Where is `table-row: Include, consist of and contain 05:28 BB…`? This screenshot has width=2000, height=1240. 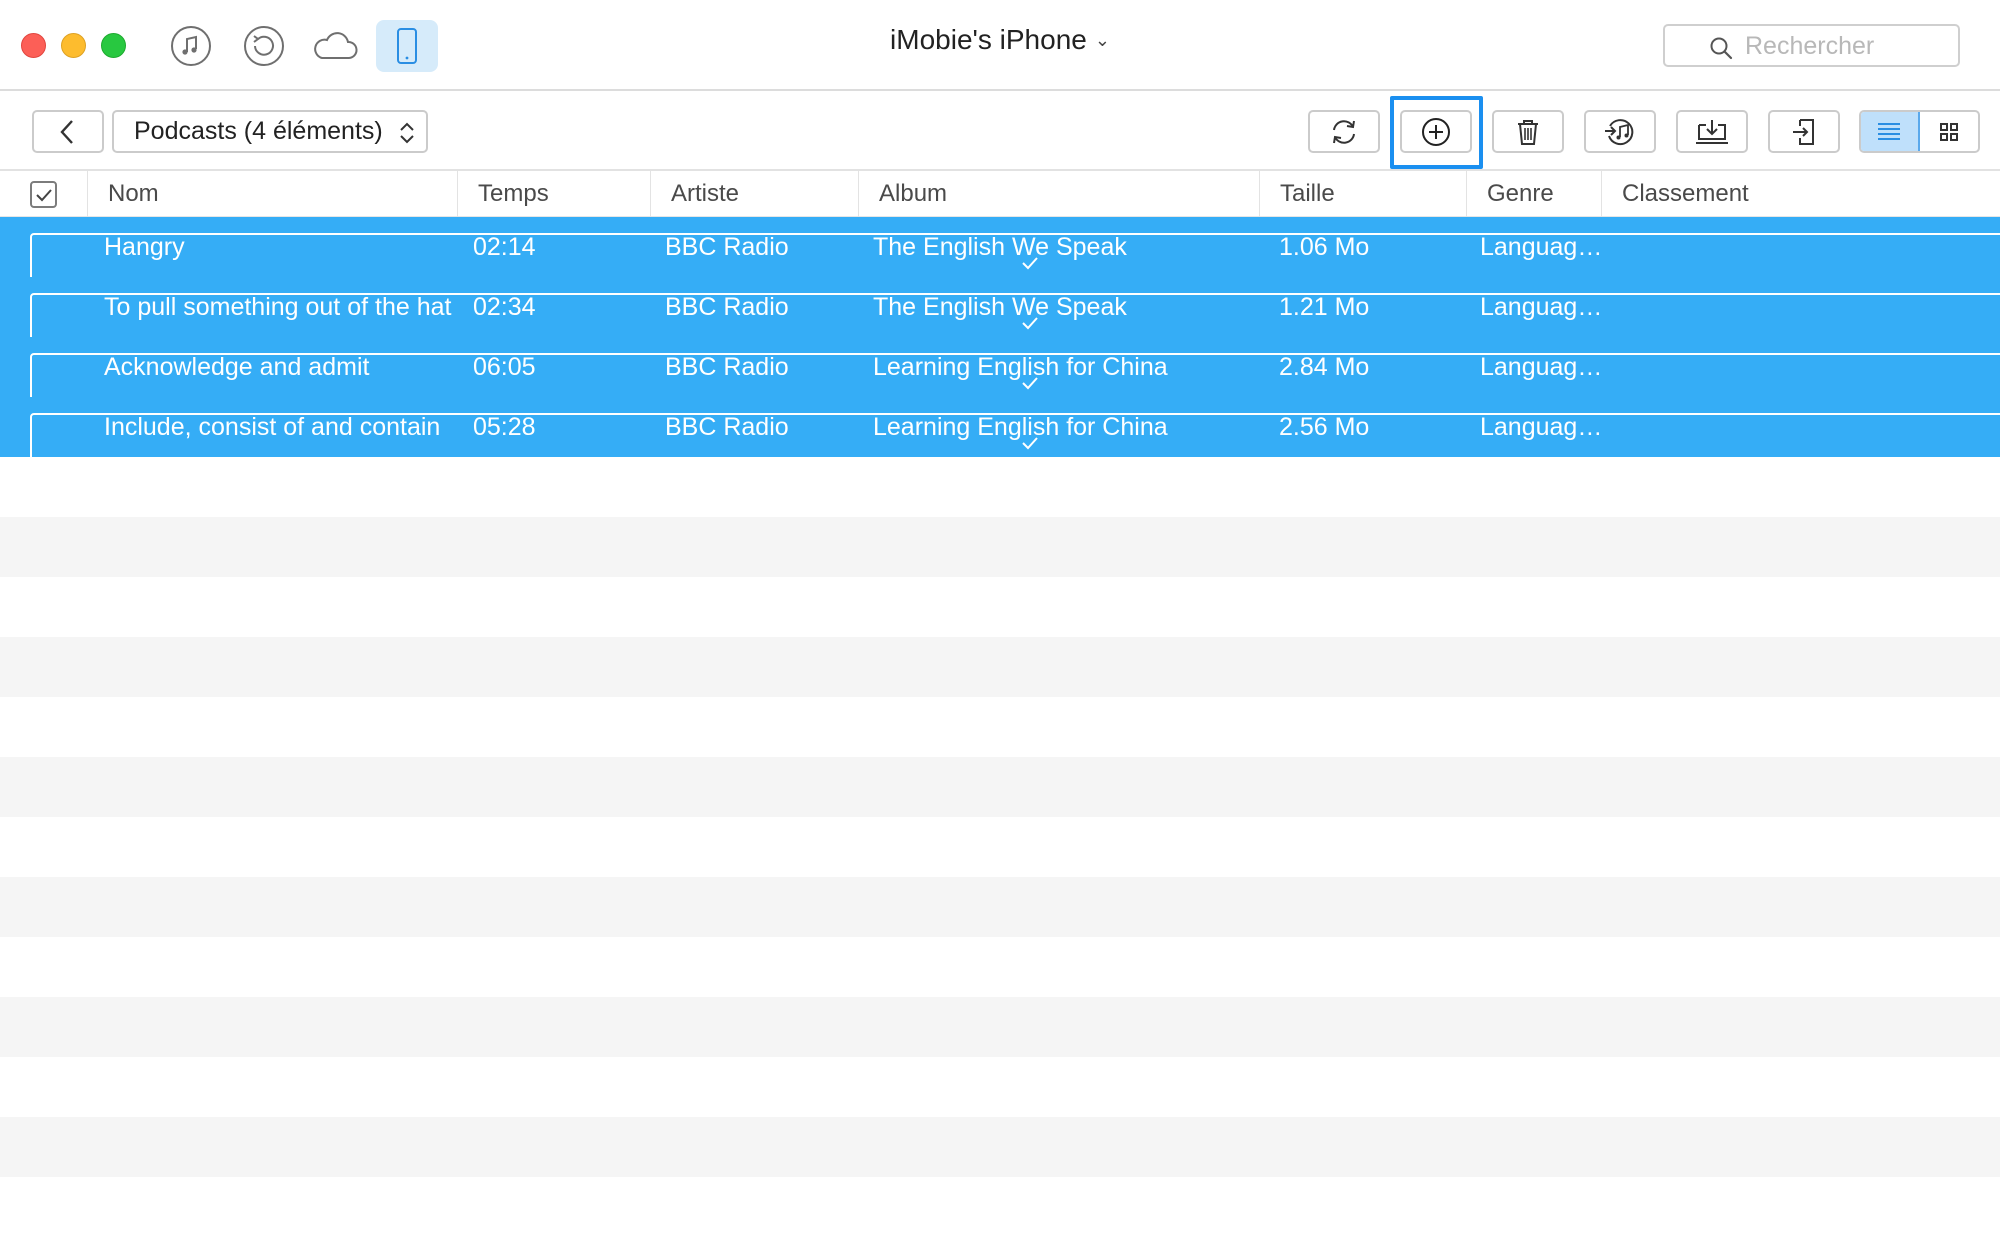
table-row: Include, consist of and contain 05:28 BB… is located at coordinates (1000, 435).